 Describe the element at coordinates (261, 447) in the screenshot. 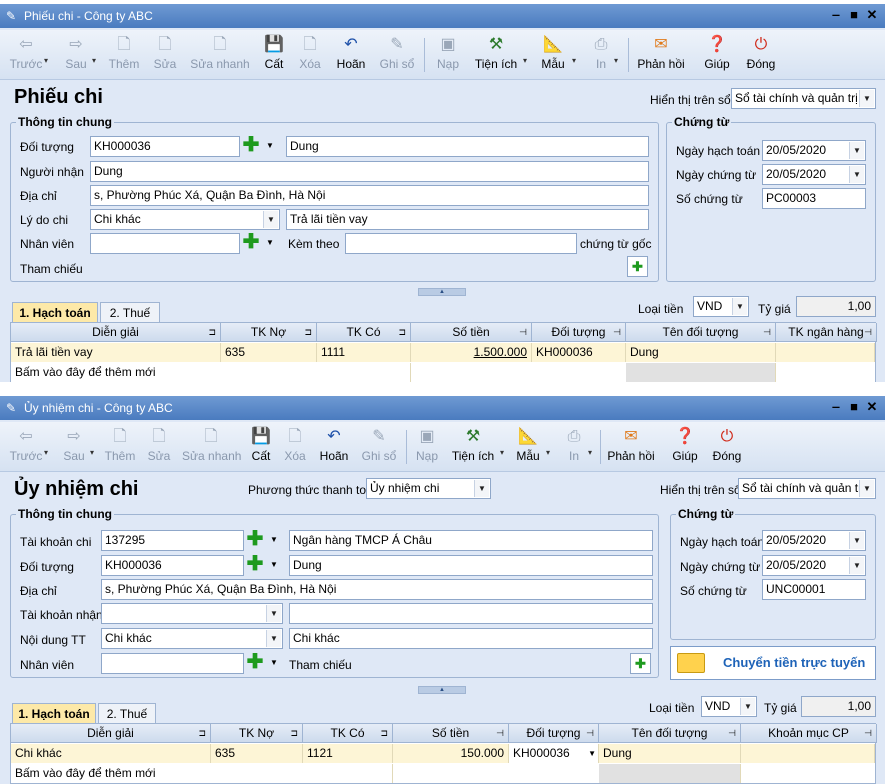

I see `save-button: 💾 Cất` at that location.